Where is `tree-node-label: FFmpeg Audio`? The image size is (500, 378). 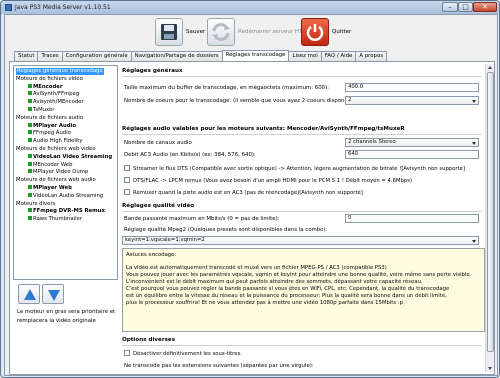 tree-node-label: FFmpeg Audio is located at coordinates (52, 133).